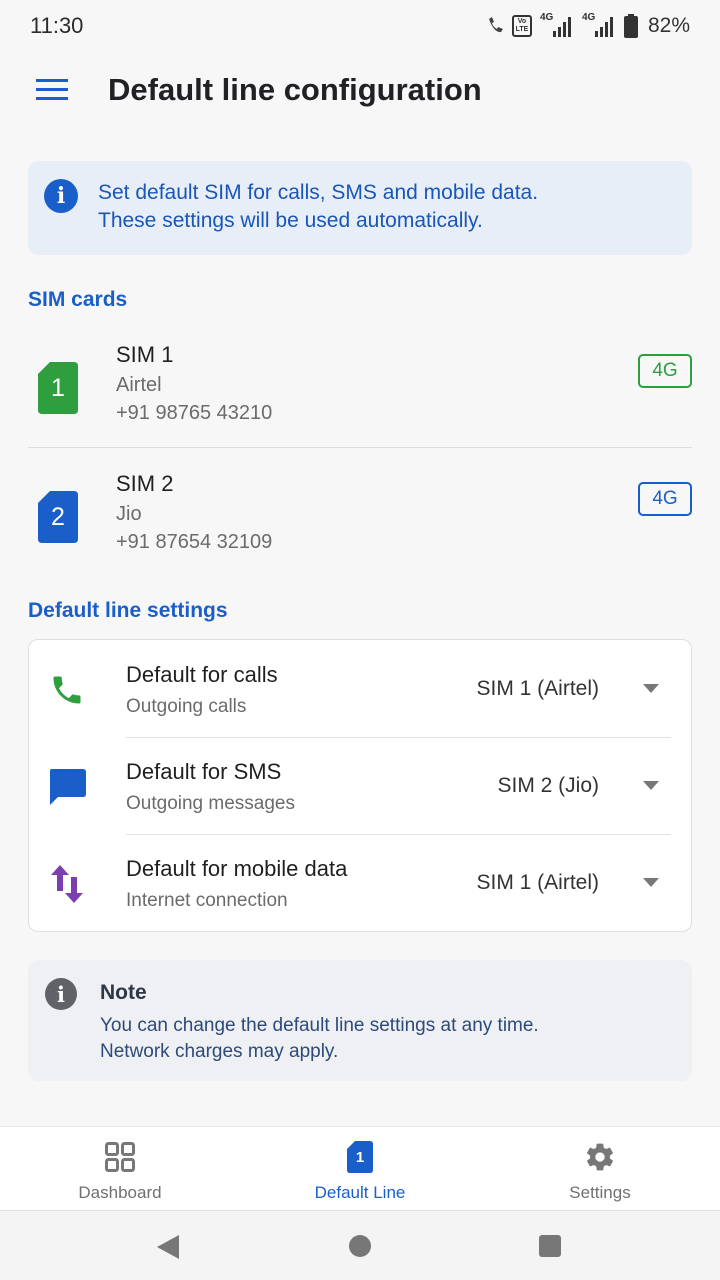 This screenshot has height=1280, width=720. Describe the element at coordinates (599, 24) in the screenshot. I see `sim2-signal-icon: 4G` at that location.